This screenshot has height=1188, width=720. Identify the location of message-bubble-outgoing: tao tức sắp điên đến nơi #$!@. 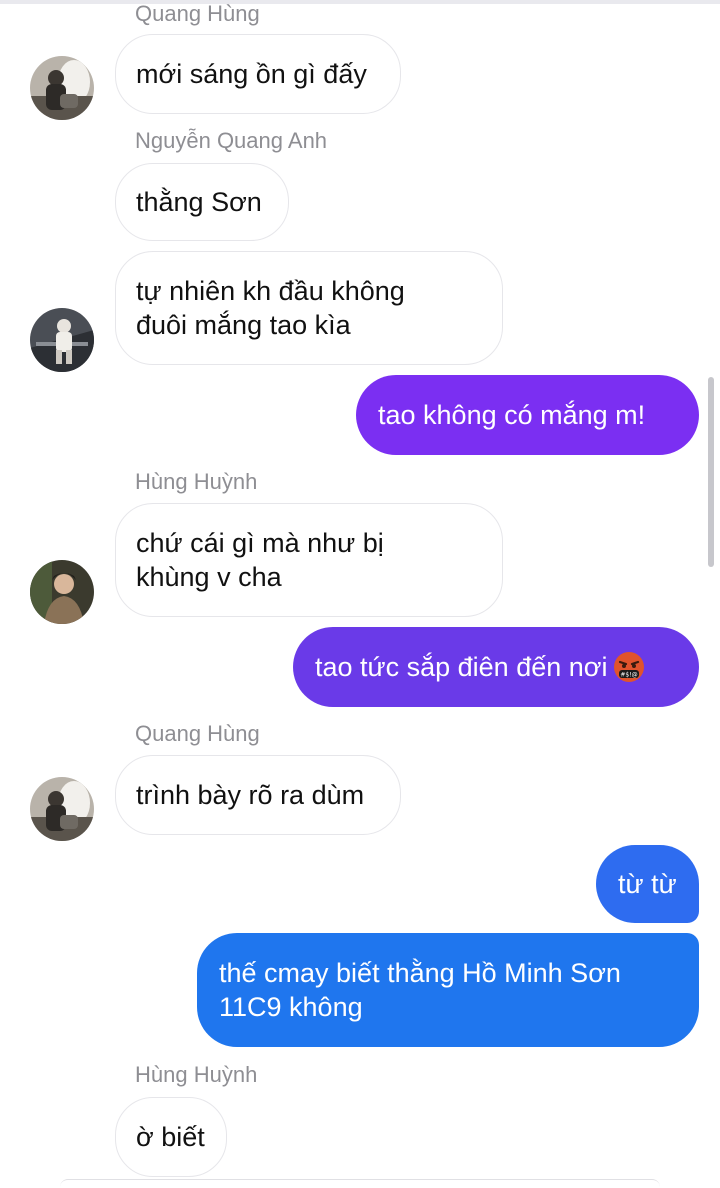
(496, 667).